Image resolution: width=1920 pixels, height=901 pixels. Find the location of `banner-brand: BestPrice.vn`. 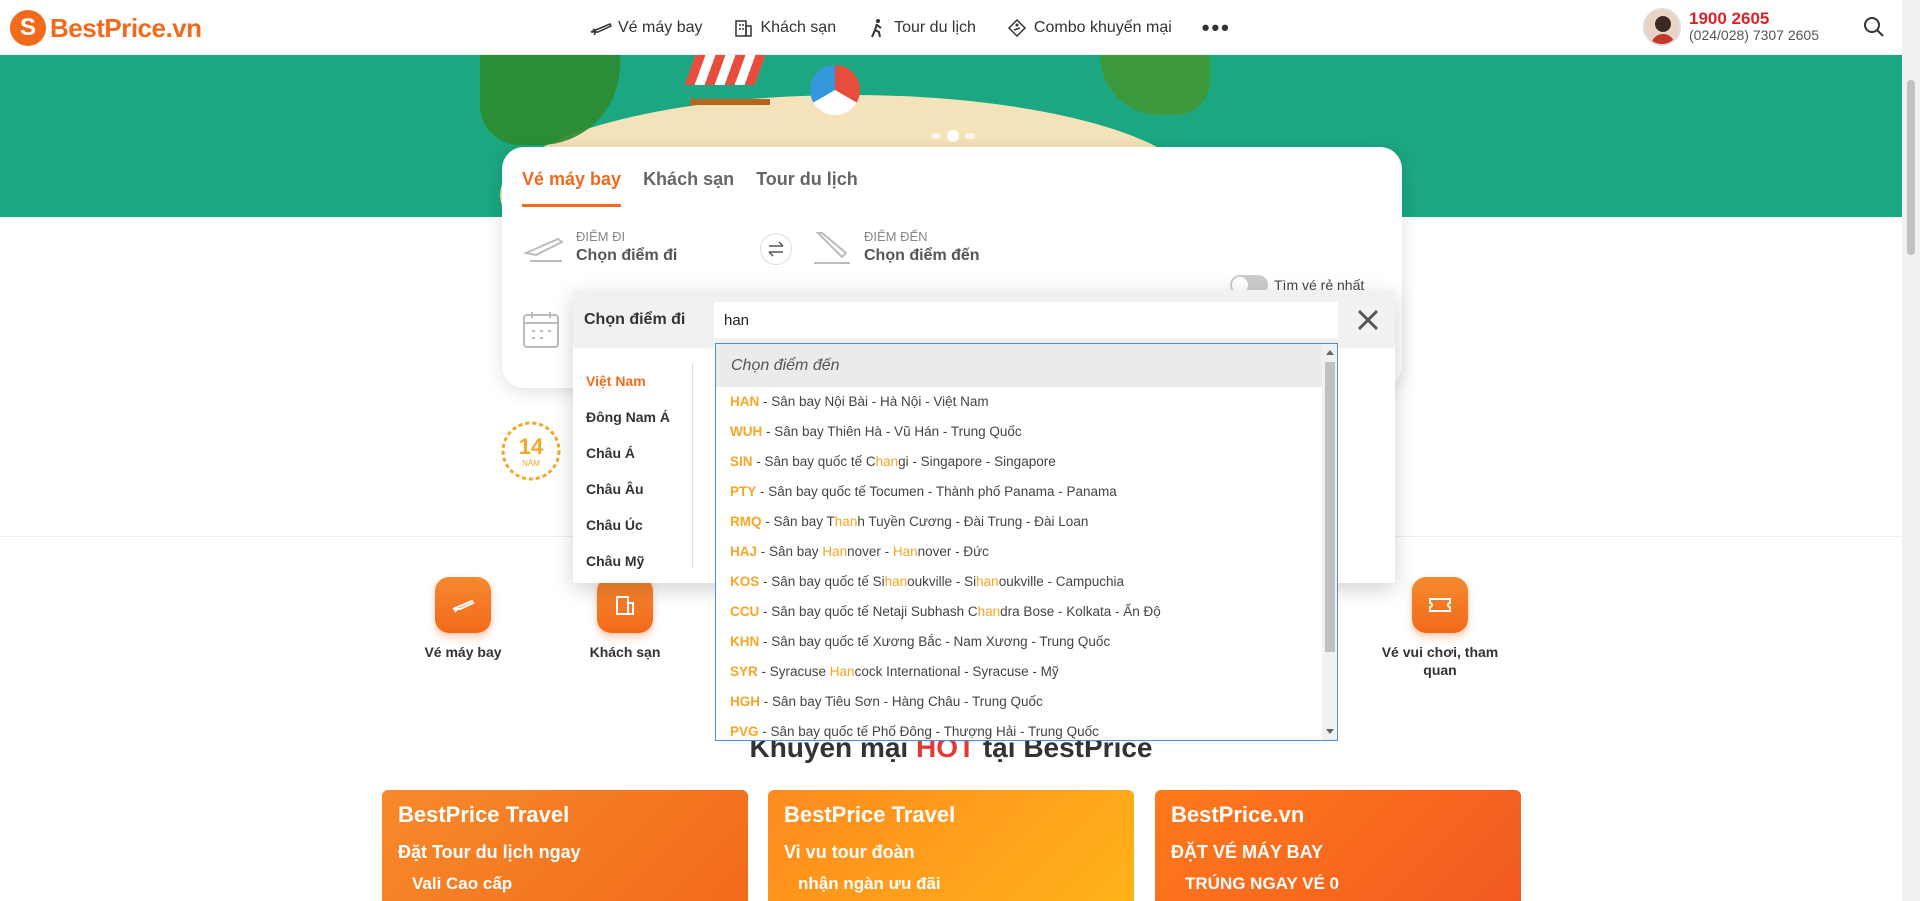

banner-brand: BestPrice.vn is located at coordinates (1238, 814).